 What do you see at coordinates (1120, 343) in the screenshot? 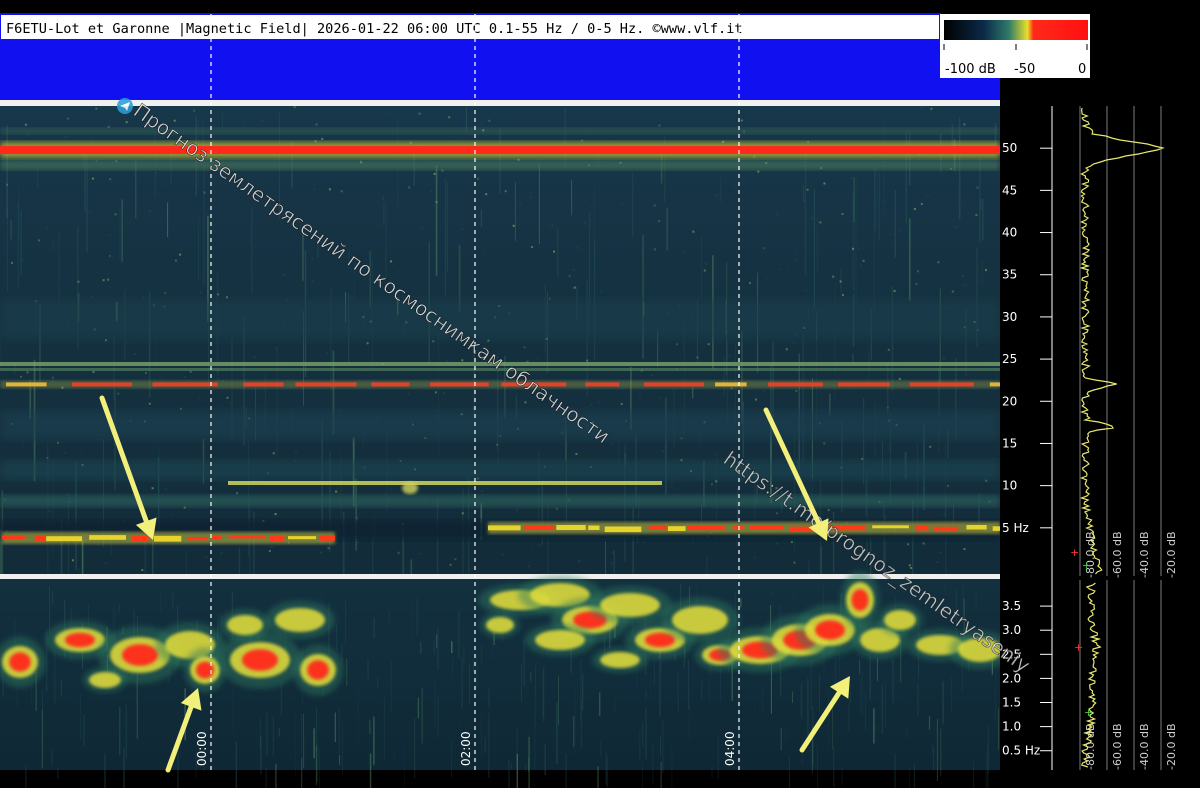
I see `spectrum-panel-top: -80.0 dB -60.0 dB -40.0 dB -20.0 dB ++` at bounding box center [1120, 343].